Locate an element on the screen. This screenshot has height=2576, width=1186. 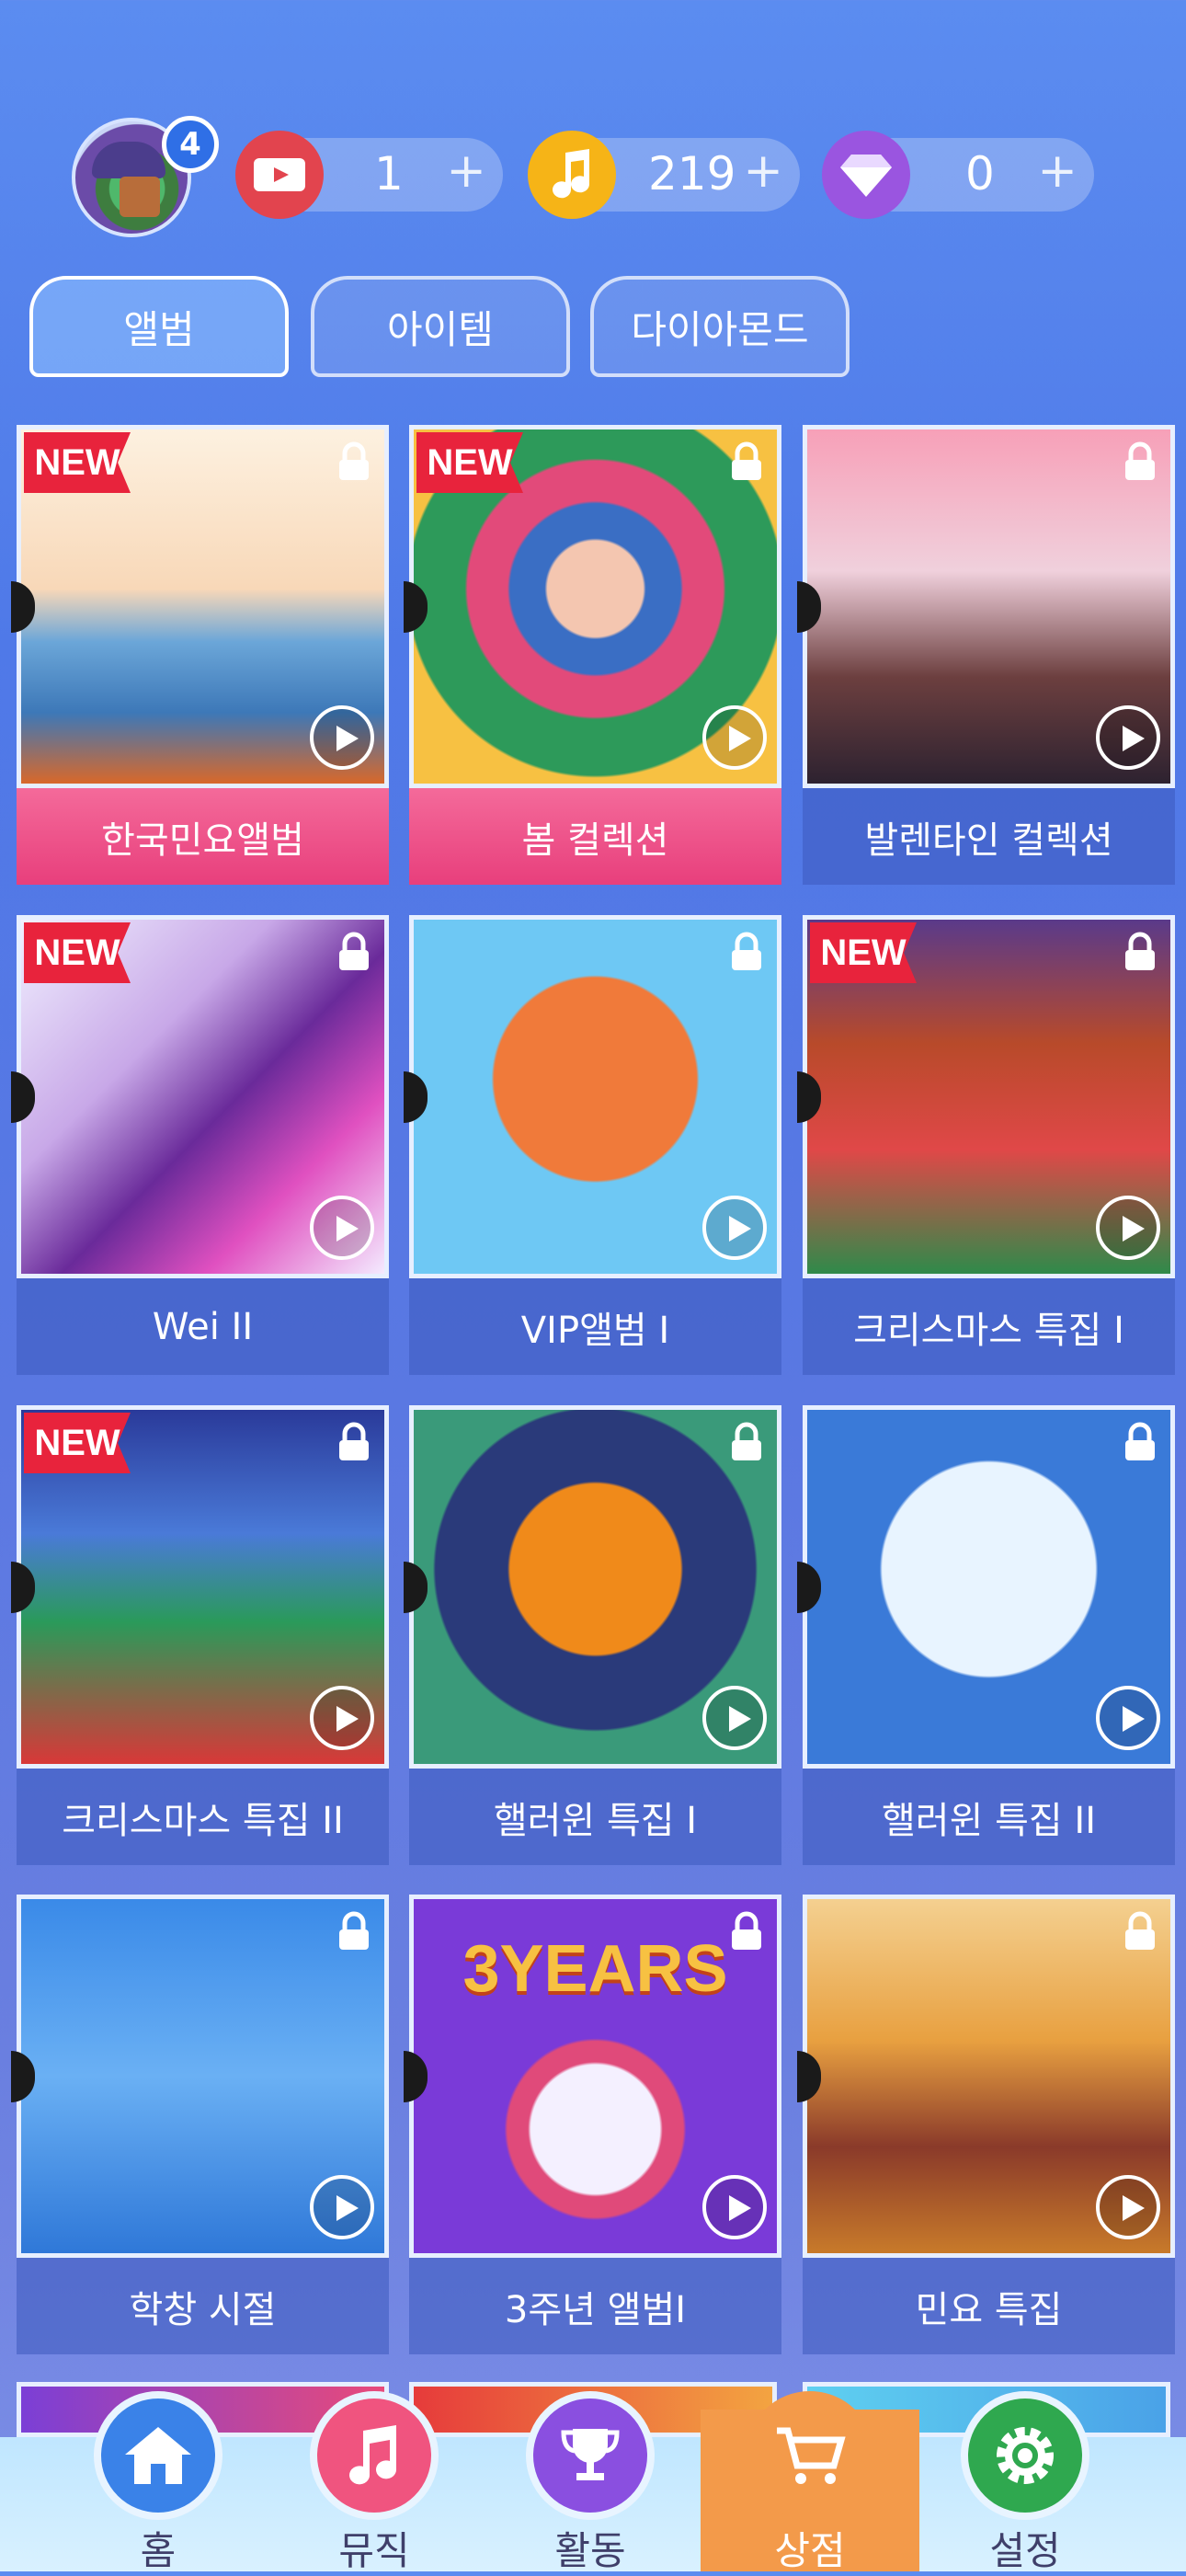
tab-diamond: 다이아몬드 is located at coordinates (720, 326).